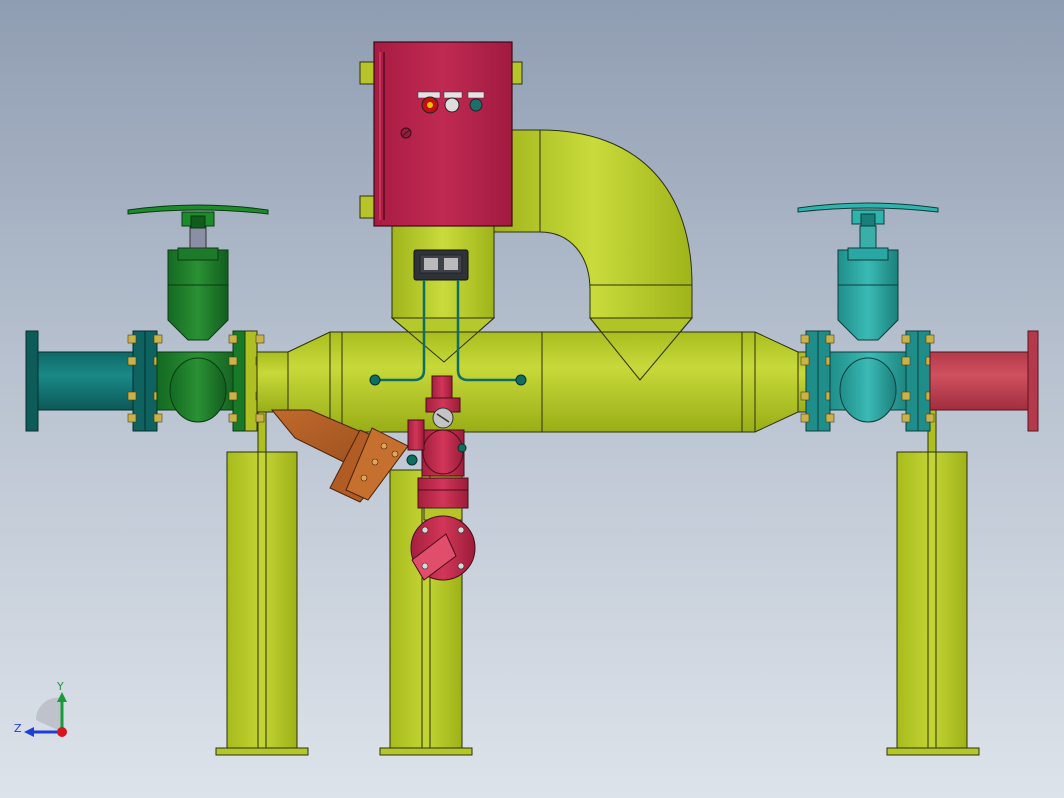 The image size is (1064, 798). Describe the element at coordinates (94, 381) in the screenshot. I see `inlet-pipe` at that location.